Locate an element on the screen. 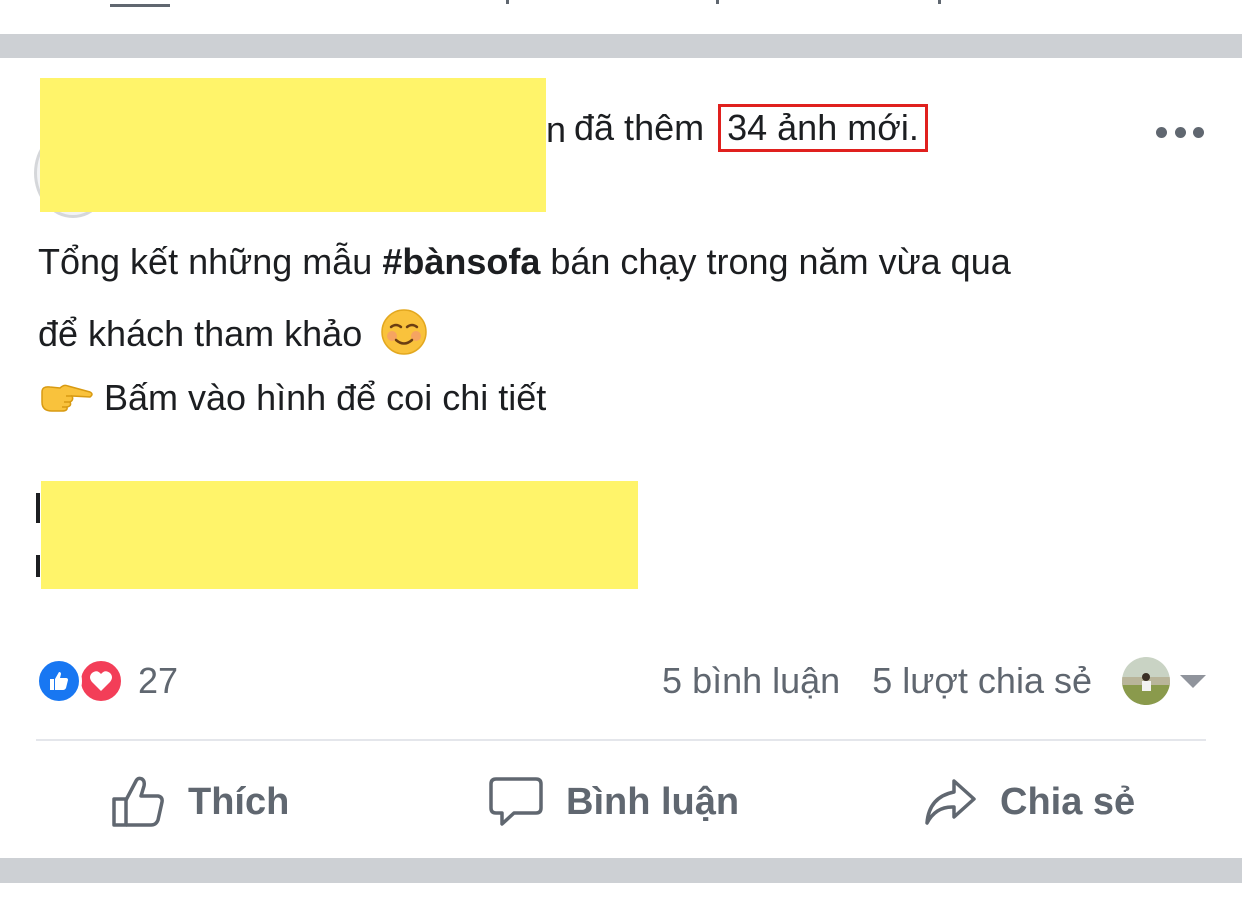 The width and height of the screenshot is (1242, 899). like-label: Thích is located at coordinates (239, 801).